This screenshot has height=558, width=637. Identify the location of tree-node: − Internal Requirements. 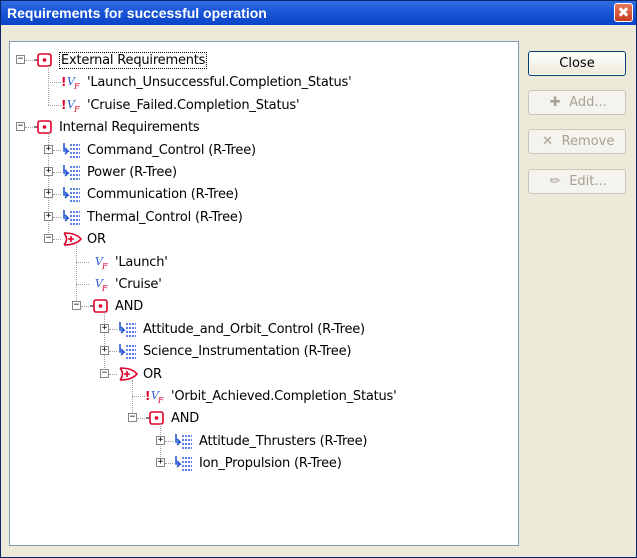
(264, 128).